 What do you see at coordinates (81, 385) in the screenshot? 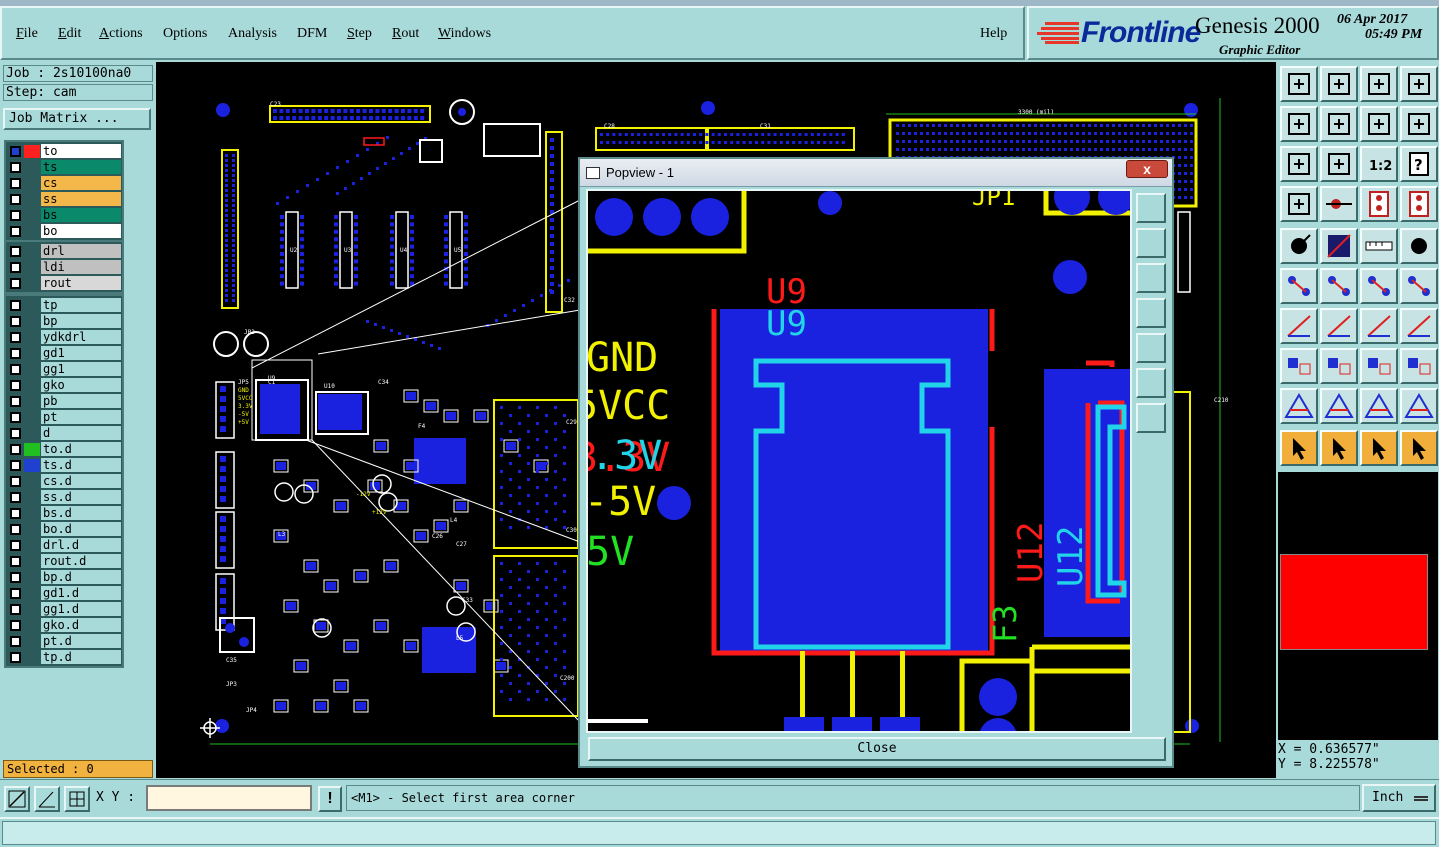
I see `layer-name: gko` at bounding box center [81, 385].